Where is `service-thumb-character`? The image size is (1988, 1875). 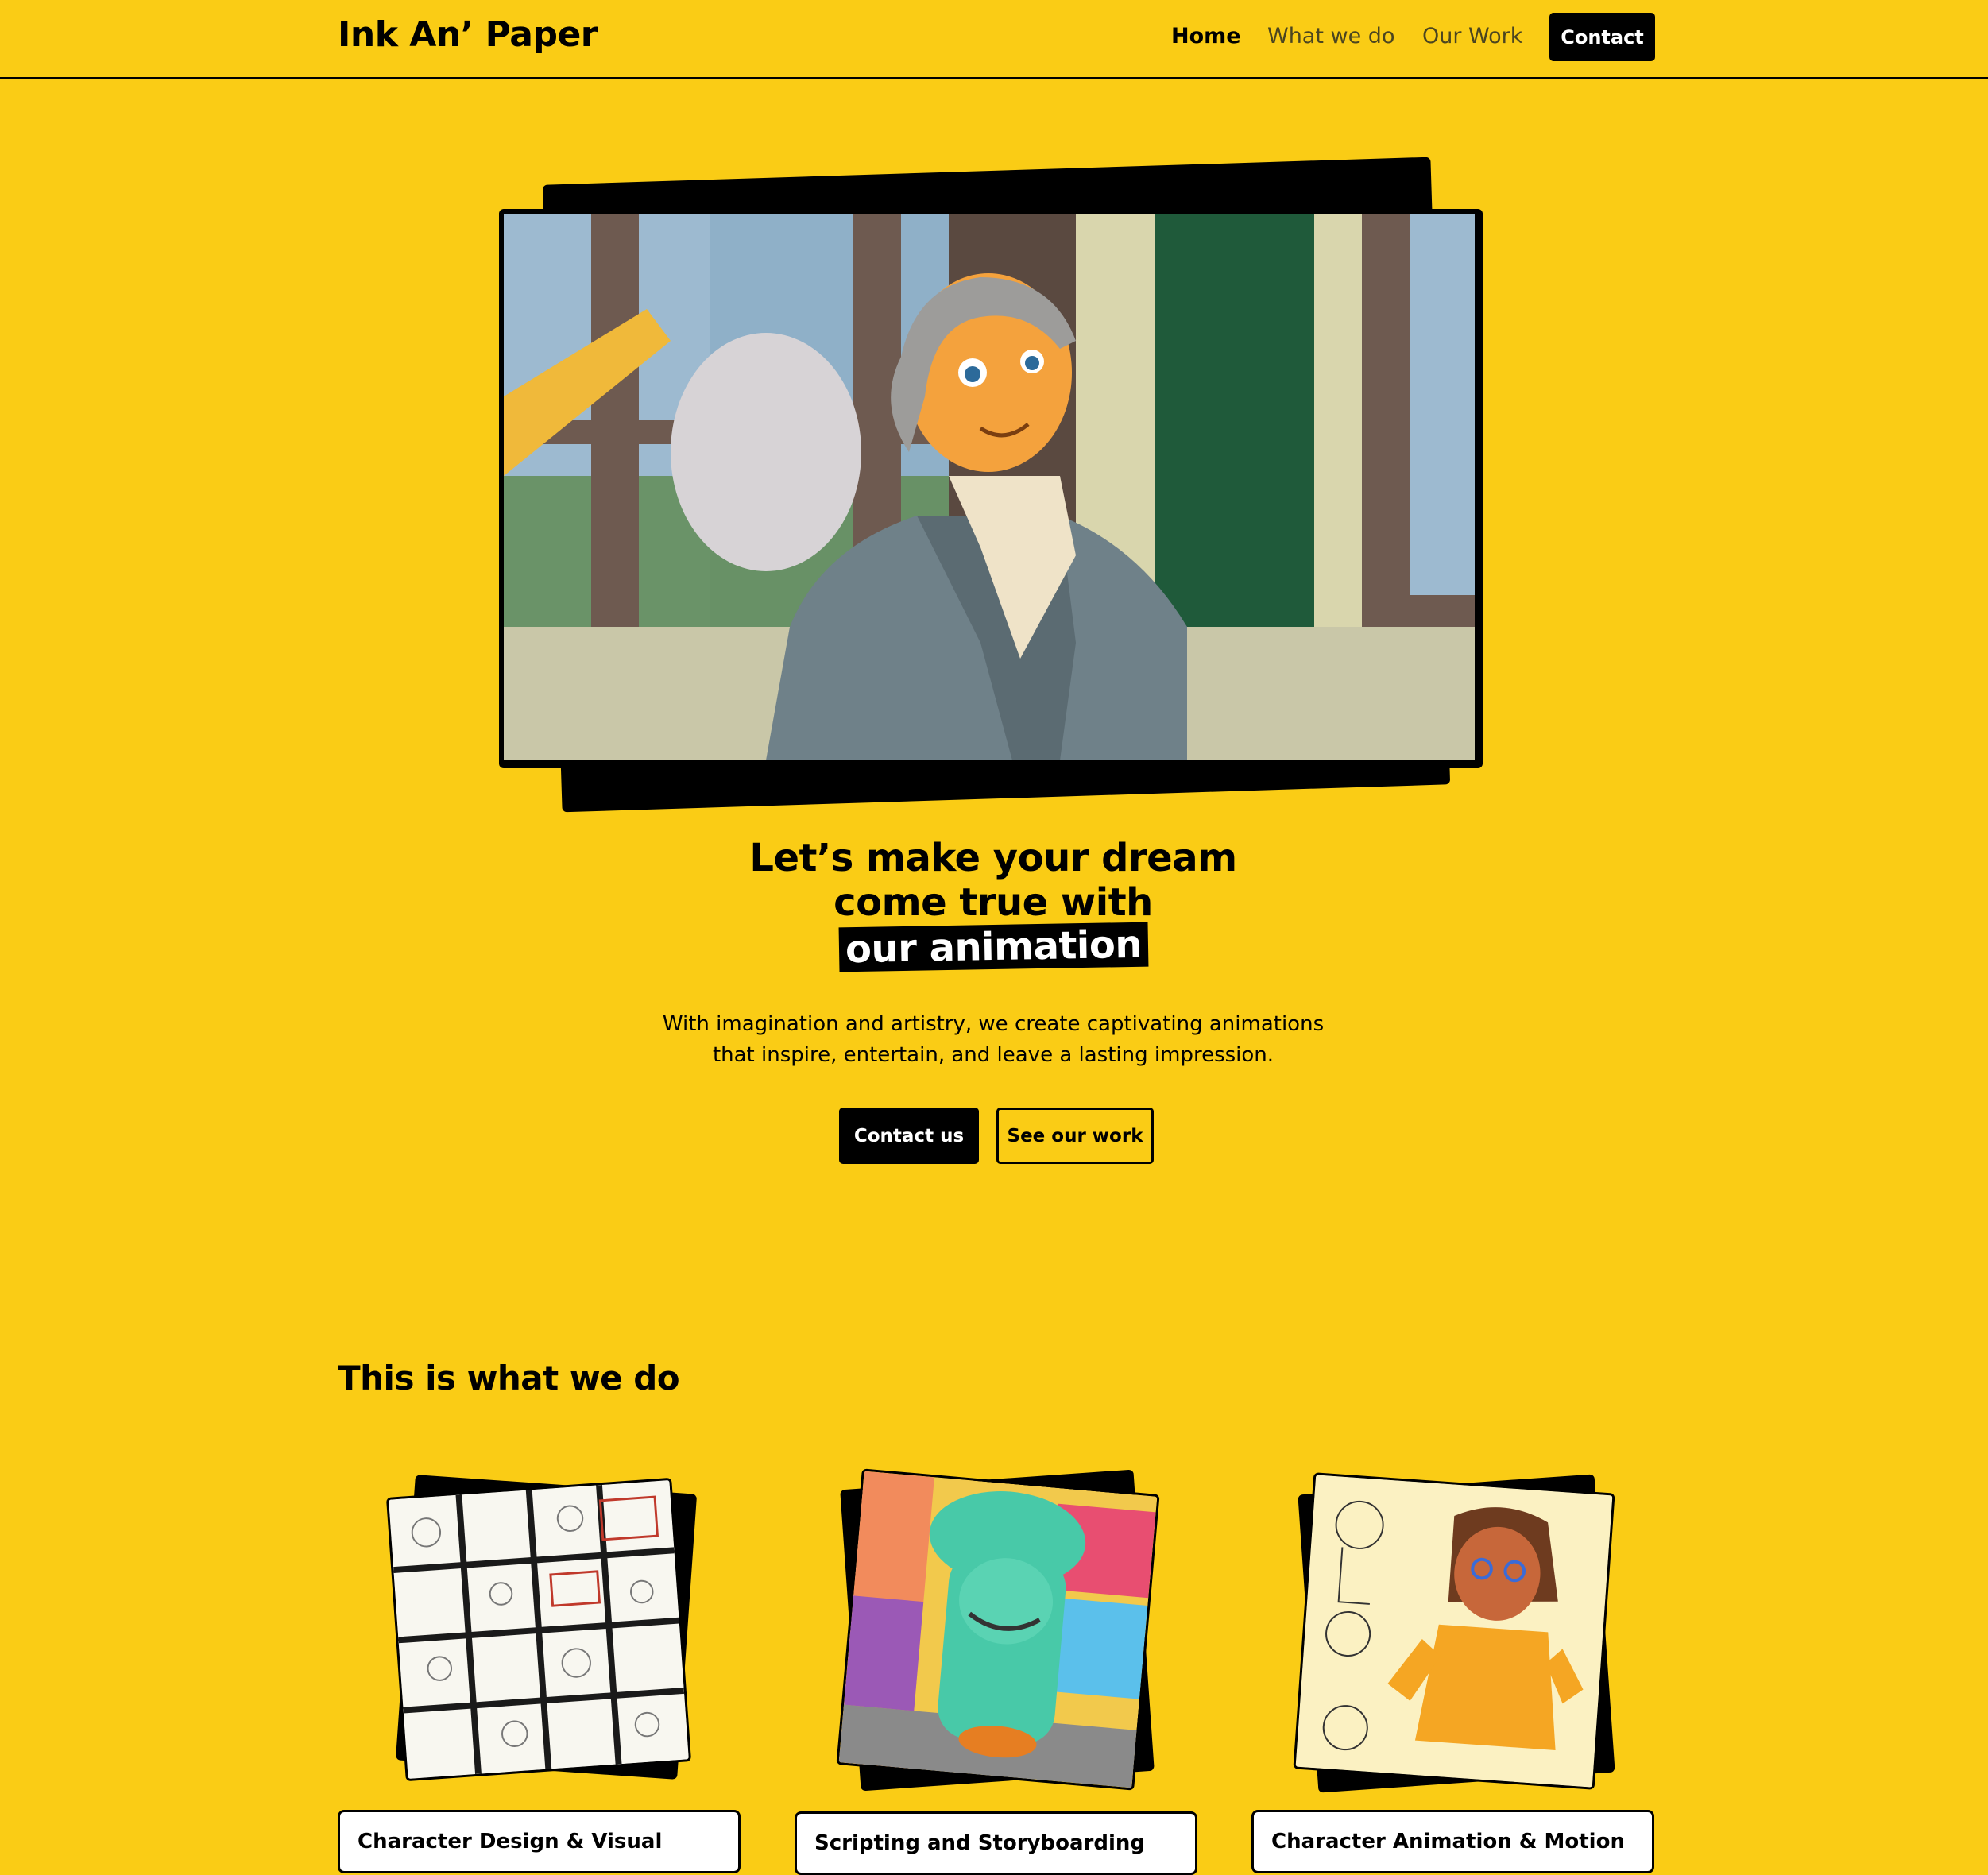 service-thumb-character is located at coordinates (1454, 1631).